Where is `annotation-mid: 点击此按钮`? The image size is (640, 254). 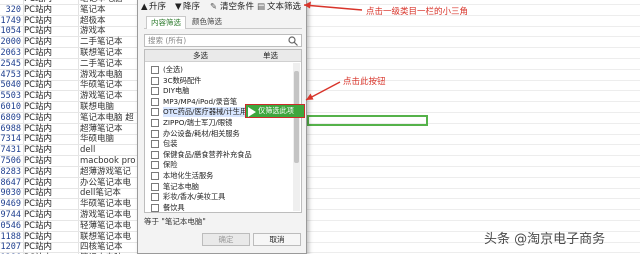
annotation-mid: 点击此按钮 is located at coordinates (364, 82).